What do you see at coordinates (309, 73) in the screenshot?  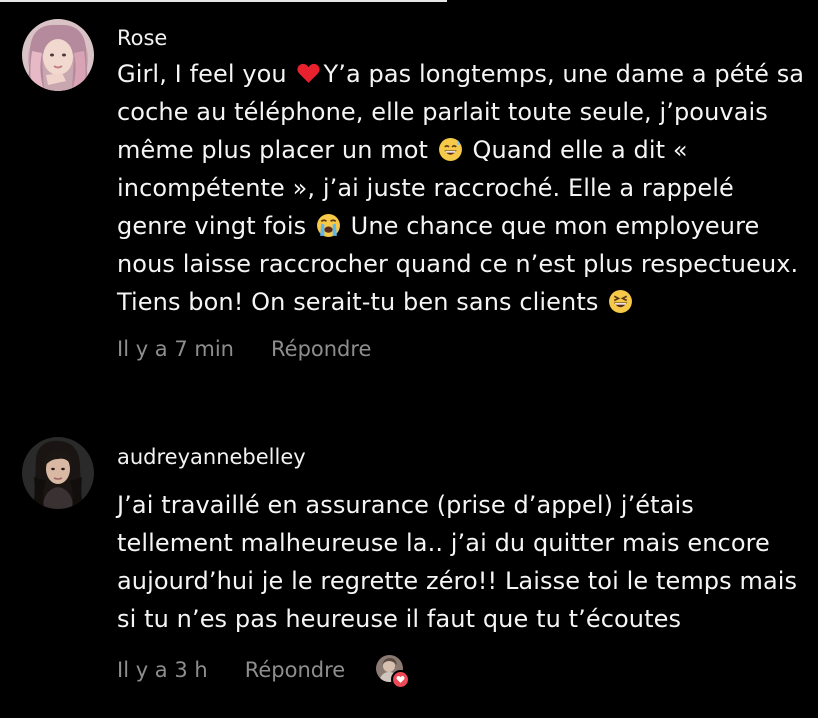 I see `red-heart-icon` at bounding box center [309, 73].